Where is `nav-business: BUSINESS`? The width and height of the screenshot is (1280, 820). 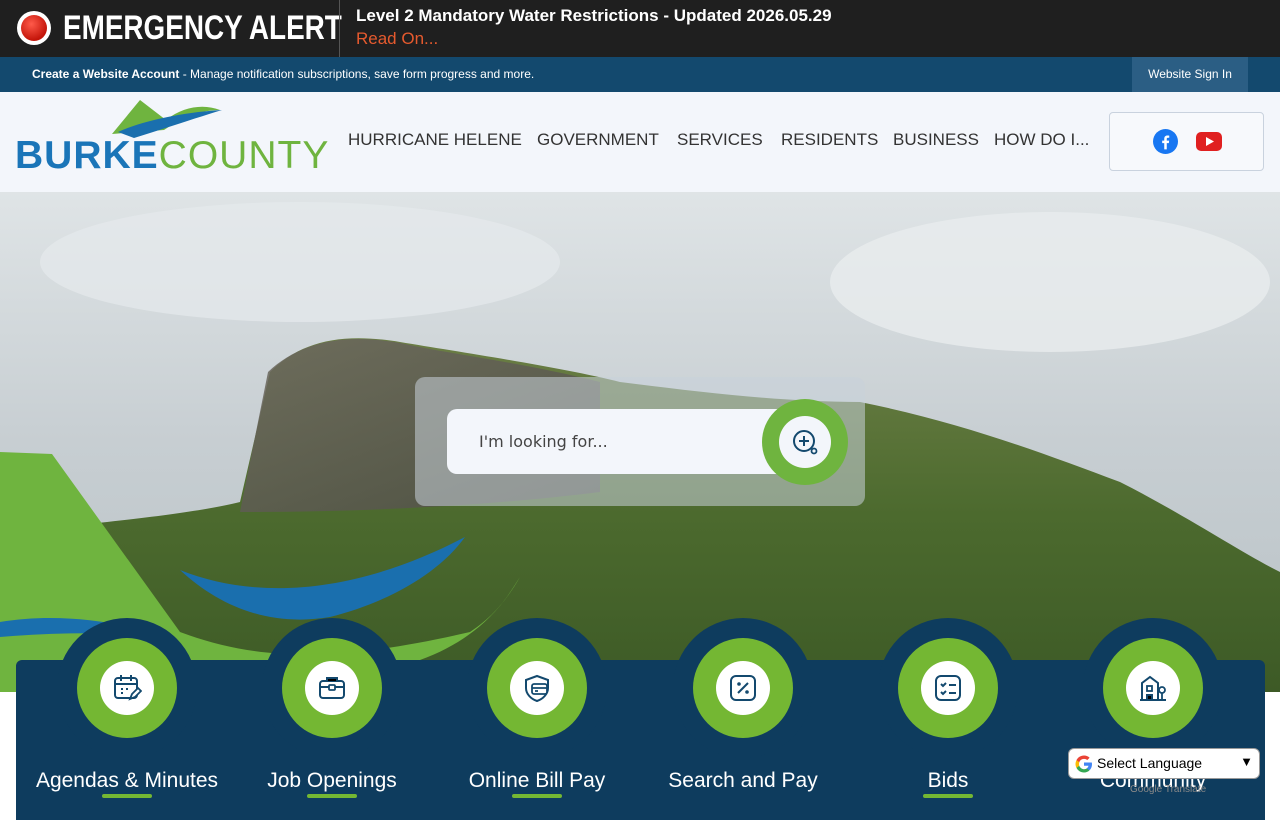
nav-business: BUSINESS is located at coordinates (936, 140).